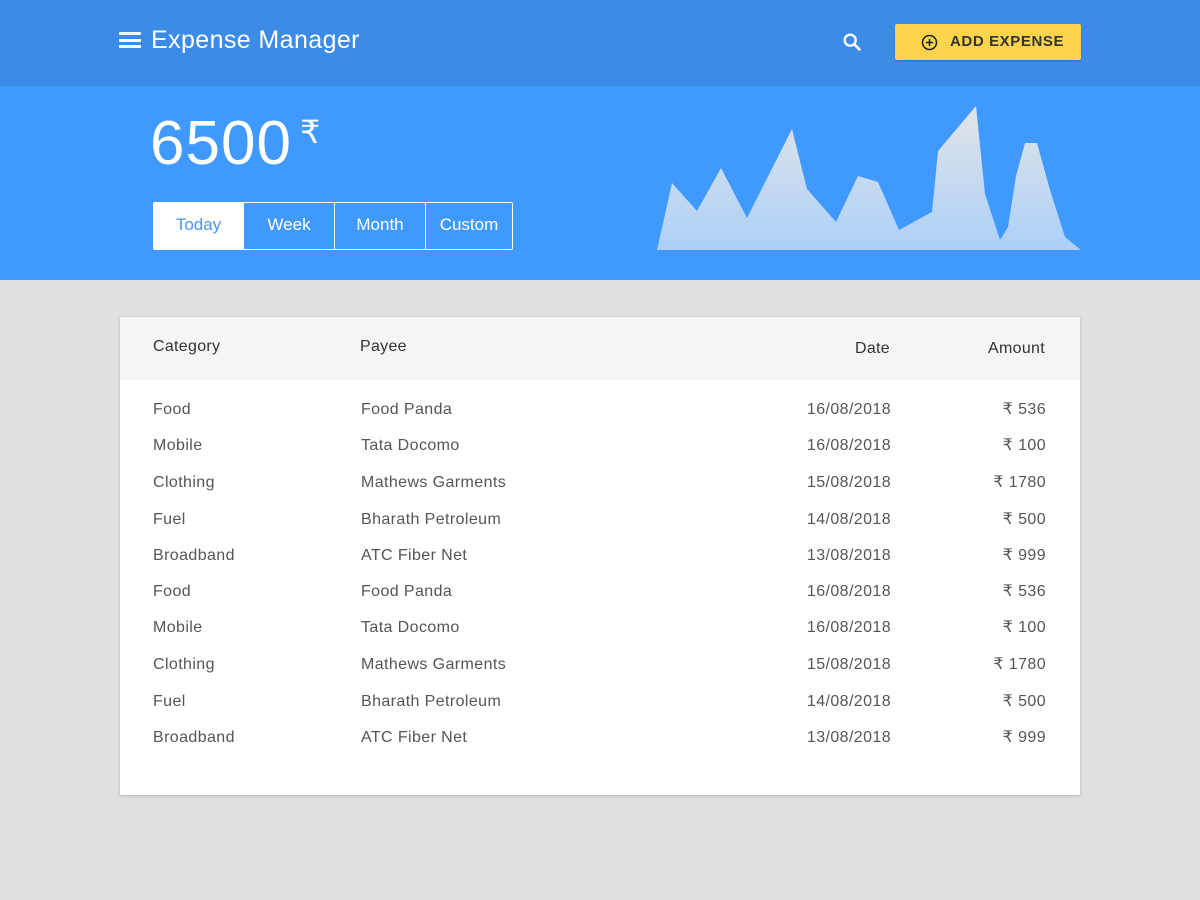  I want to click on header-amount: Amount, so click(1016, 349).